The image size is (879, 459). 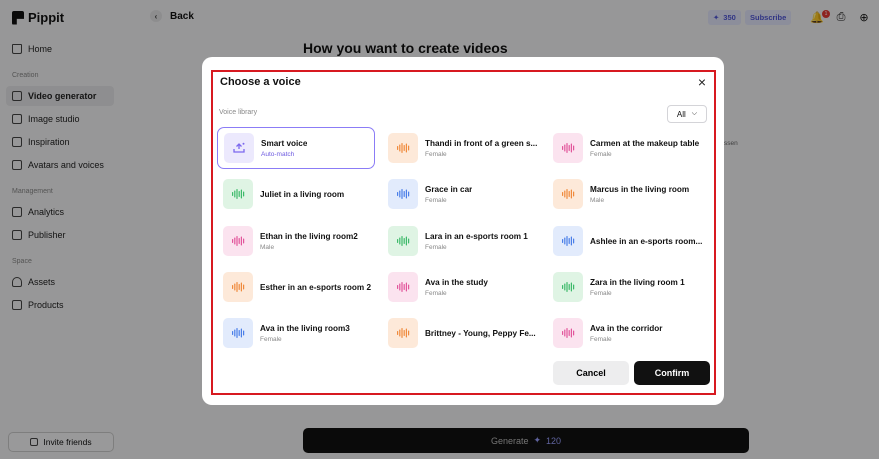 I want to click on voice-name: Esther in an e-sports room 2, so click(x=316, y=287).